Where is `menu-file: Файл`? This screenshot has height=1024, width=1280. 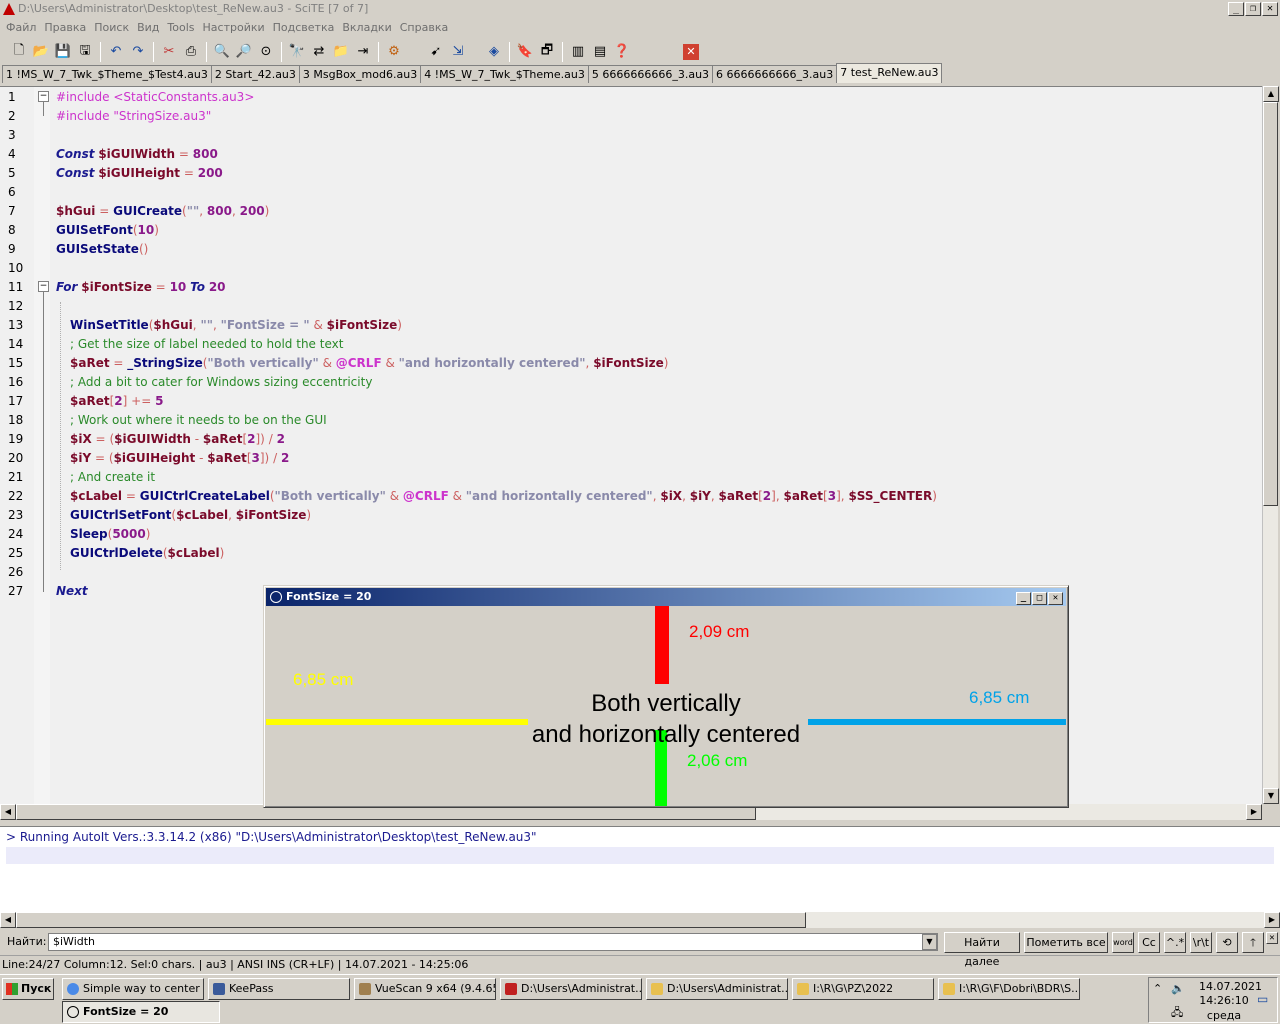
menu-file: Файл is located at coordinates (21, 27).